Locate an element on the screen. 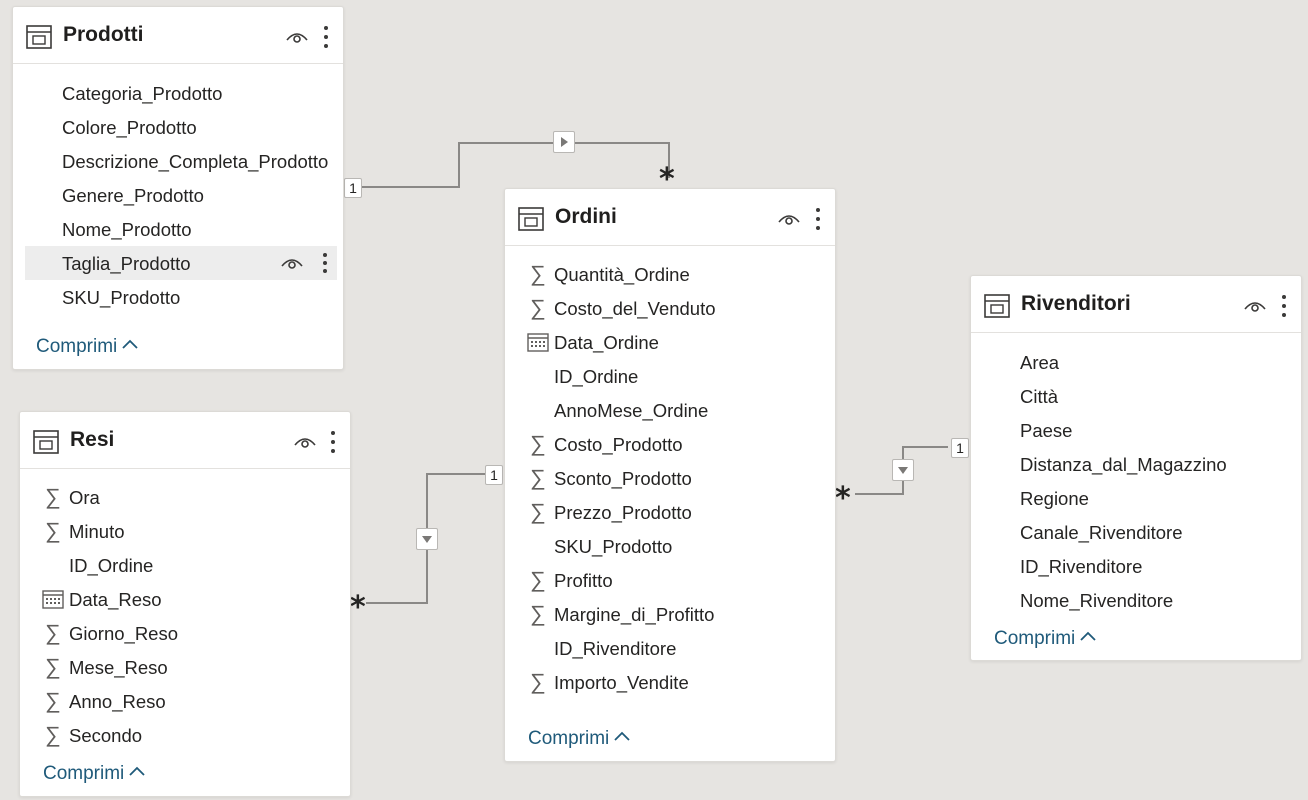 This screenshot has height=800, width=1308. field-label: Nome_Prodotto is located at coordinates (127, 229).